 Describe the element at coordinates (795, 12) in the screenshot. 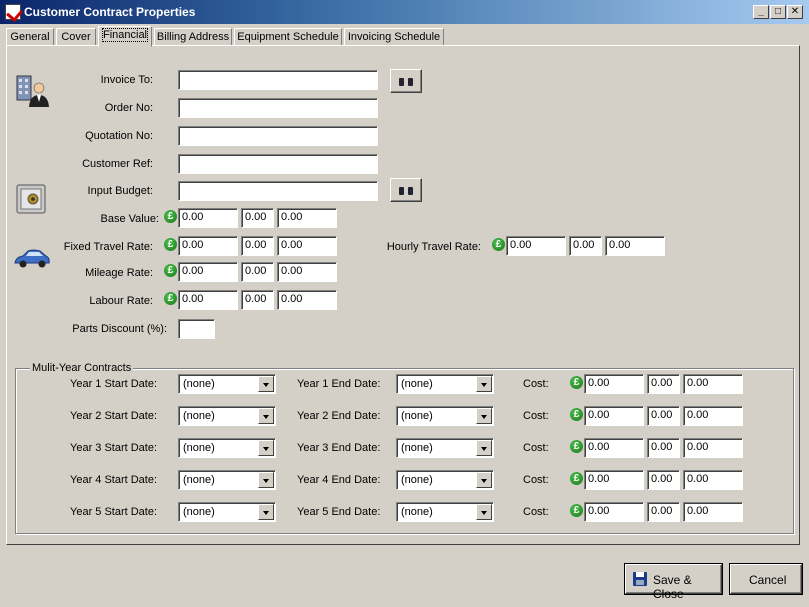

I see `close-button: ✕` at that location.